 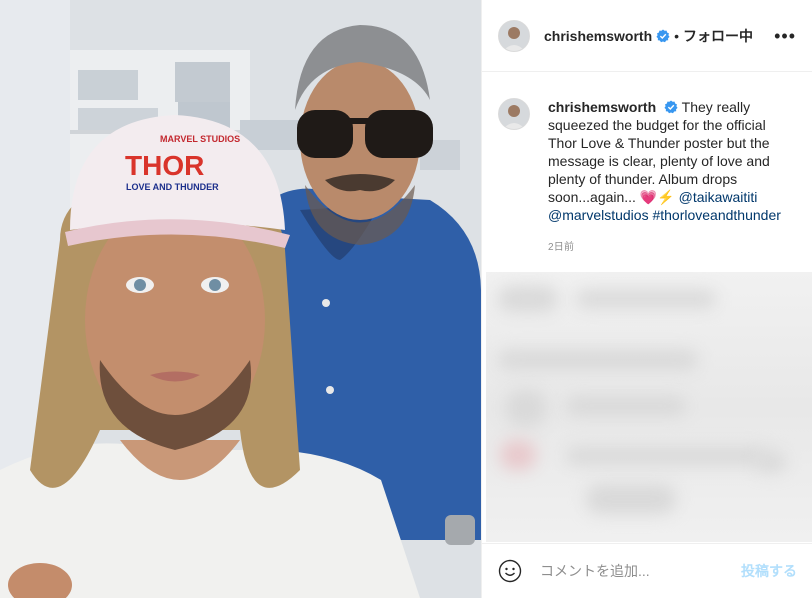 I want to click on caption-avatar-image, so click(x=514, y=114).